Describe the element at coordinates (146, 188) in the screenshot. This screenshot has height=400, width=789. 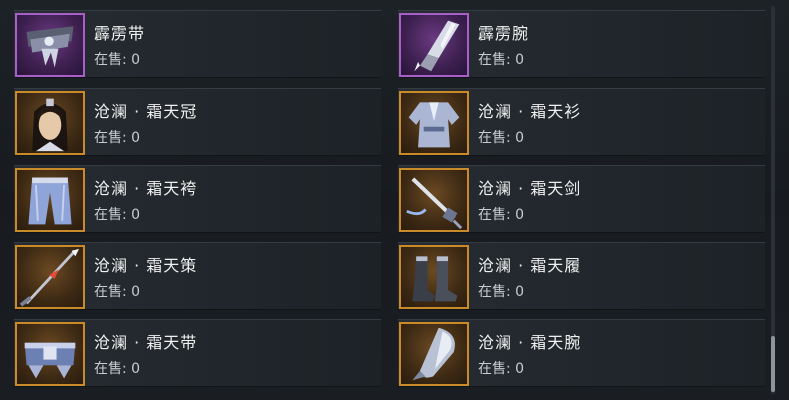
I see `item-name: 沧澜 · 霜天袴` at that location.